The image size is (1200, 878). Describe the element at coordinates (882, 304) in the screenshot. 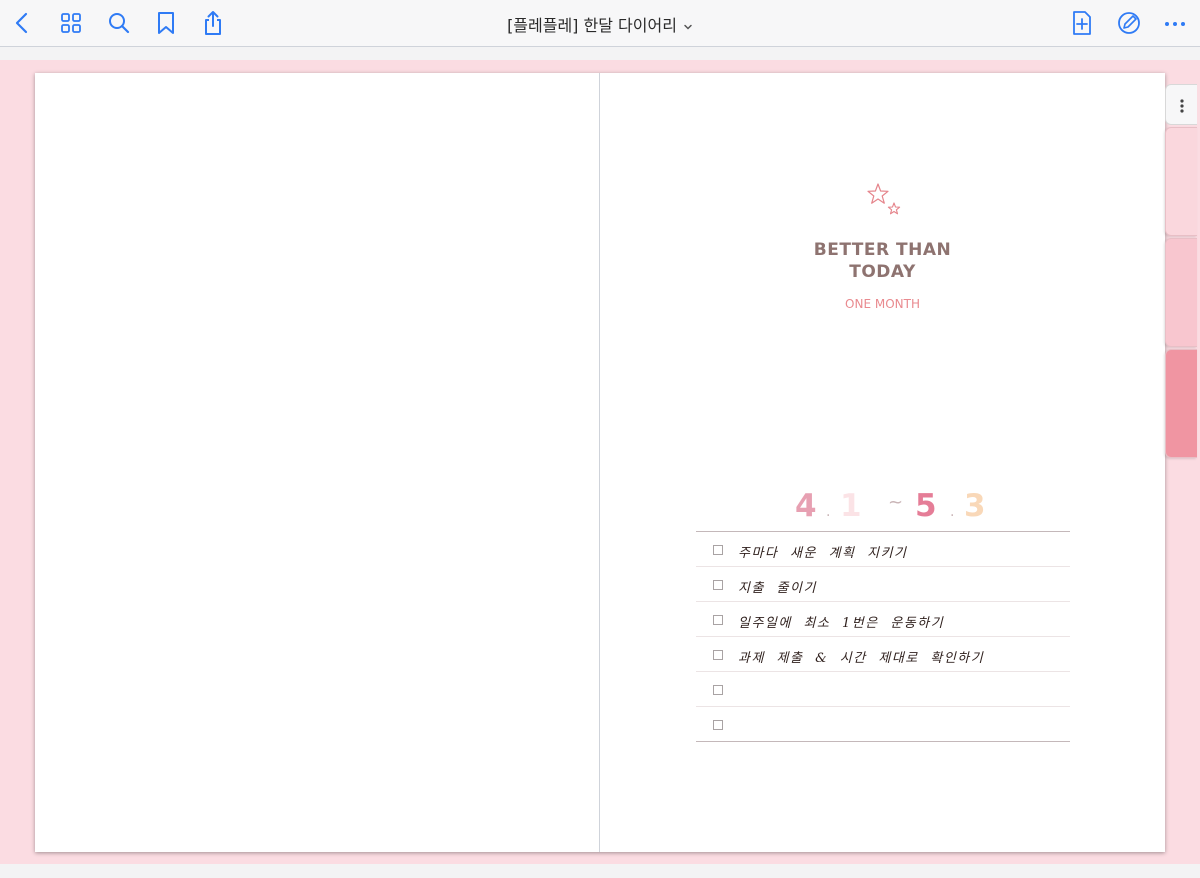

I see `subheading: ONE MONTH` at that location.